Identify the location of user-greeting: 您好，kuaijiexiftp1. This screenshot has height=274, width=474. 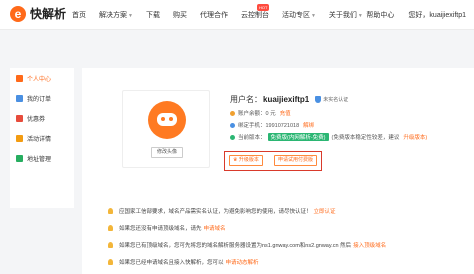
(437, 15).